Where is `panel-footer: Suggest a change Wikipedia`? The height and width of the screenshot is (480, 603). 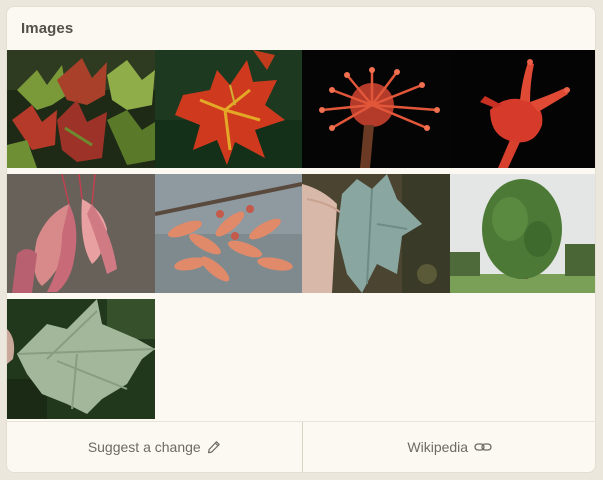 panel-footer: Suggest a change Wikipedia is located at coordinates (301, 446).